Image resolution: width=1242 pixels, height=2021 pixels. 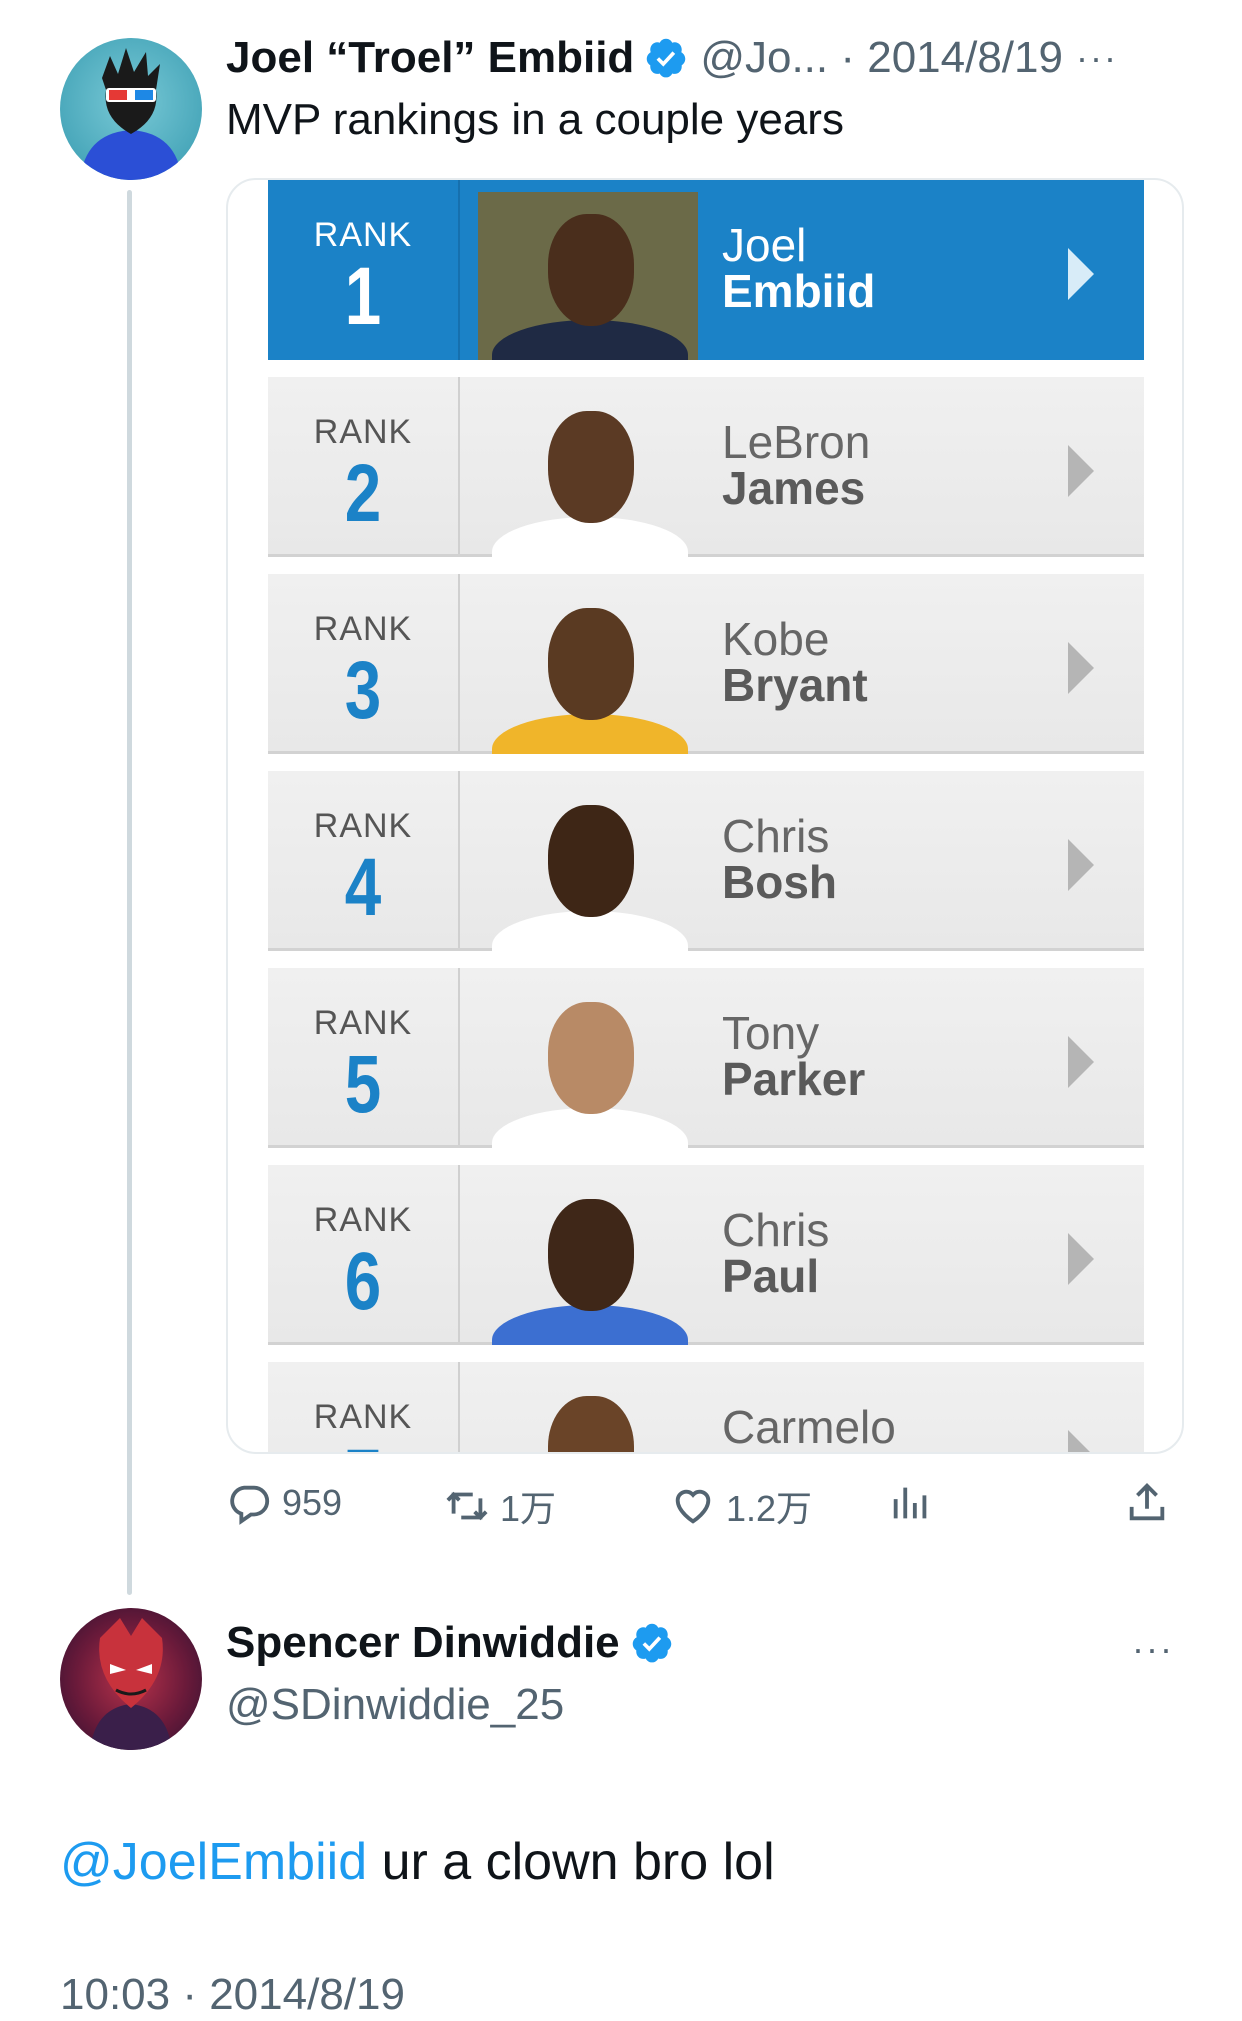 I want to click on analytics-bar-icon, so click(x=910, y=1503).